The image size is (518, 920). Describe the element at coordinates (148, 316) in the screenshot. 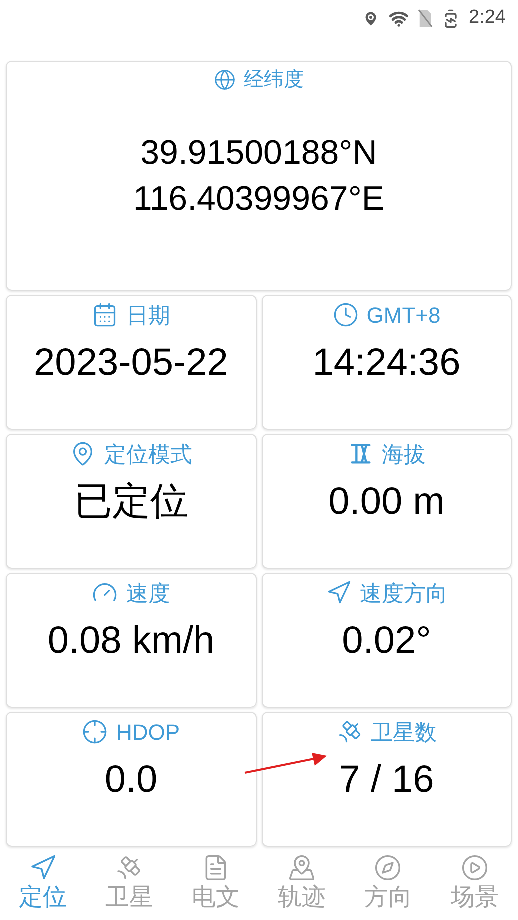

I see `card-label: 日期` at that location.